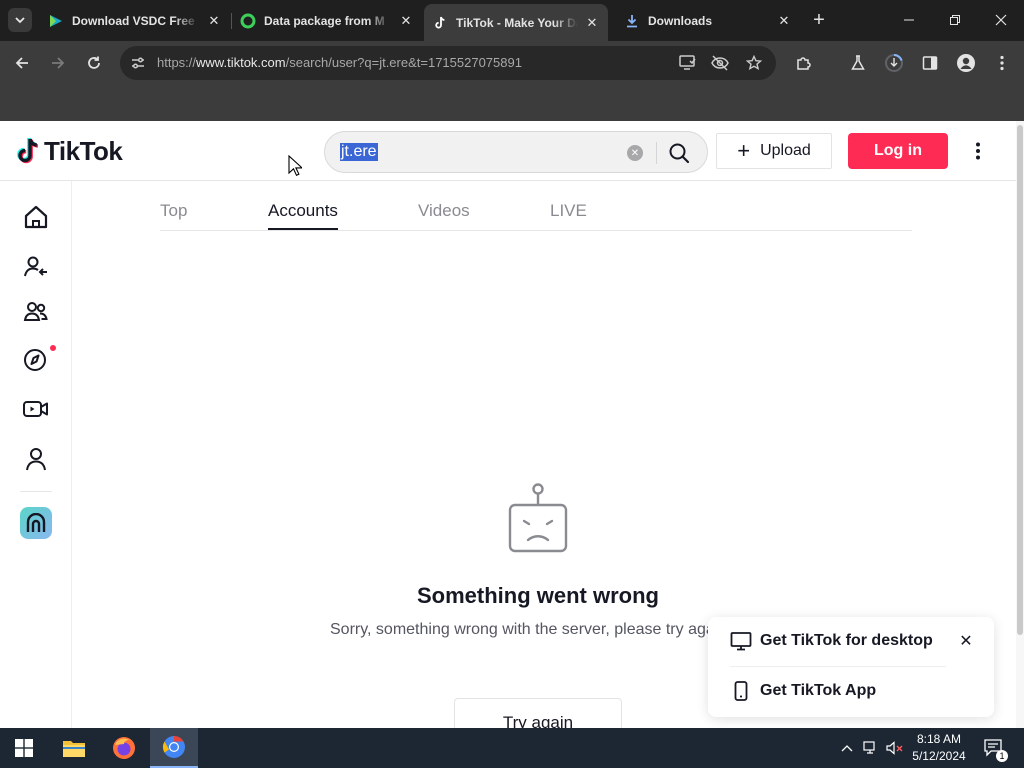 This screenshot has height=768, width=1024. What do you see at coordinates (516, 152) in the screenshot?
I see `search-box: jt.ere ✕` at bounding box center [516, 152].